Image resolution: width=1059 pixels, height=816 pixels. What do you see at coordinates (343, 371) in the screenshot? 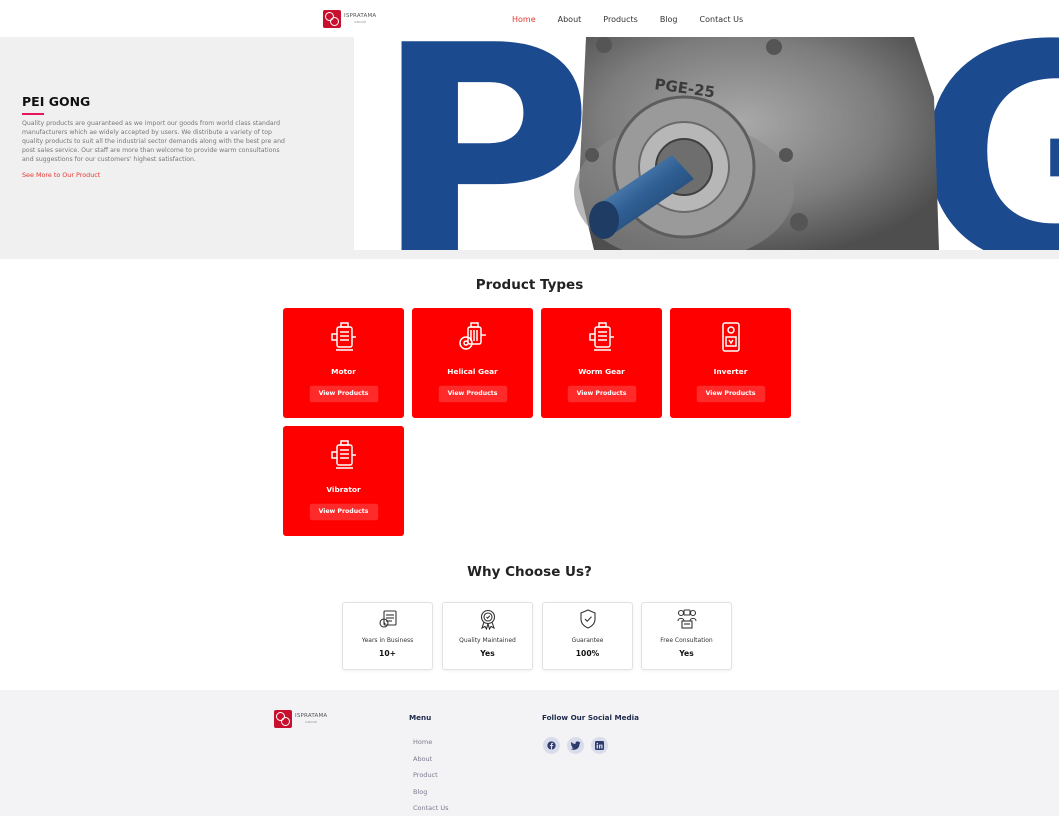
I see `product-name: Motor` at bounding box center [343, 371].